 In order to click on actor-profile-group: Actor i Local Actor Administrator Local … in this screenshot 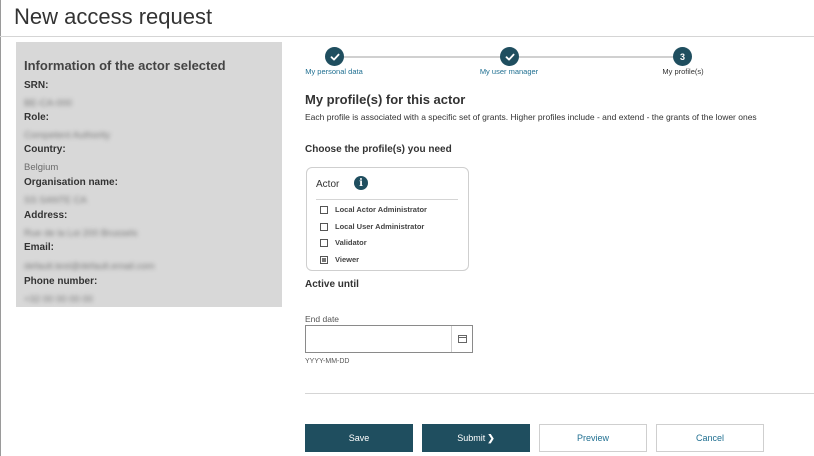, I will do `click(387, 219)`.